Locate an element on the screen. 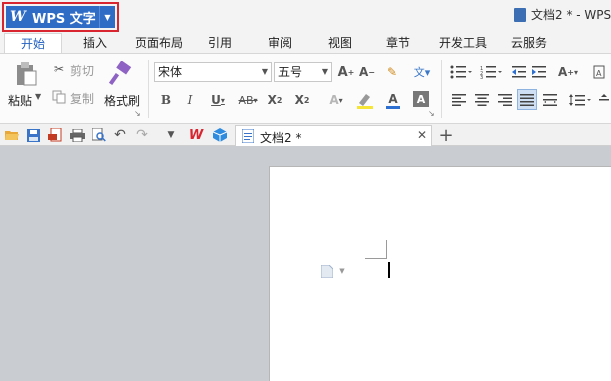 The image size is (611, 381). tab-page-layout: 页面布局 is located at coordinates (159, 43).